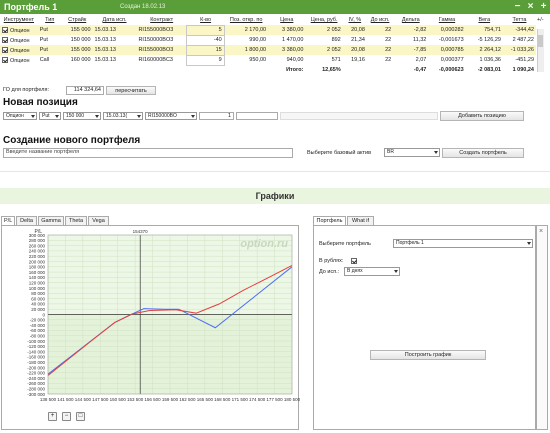 The width and height of the screenshot is (550, 433). I want to click on create-portfolio-button: Создать портфель, so click(483, 153).